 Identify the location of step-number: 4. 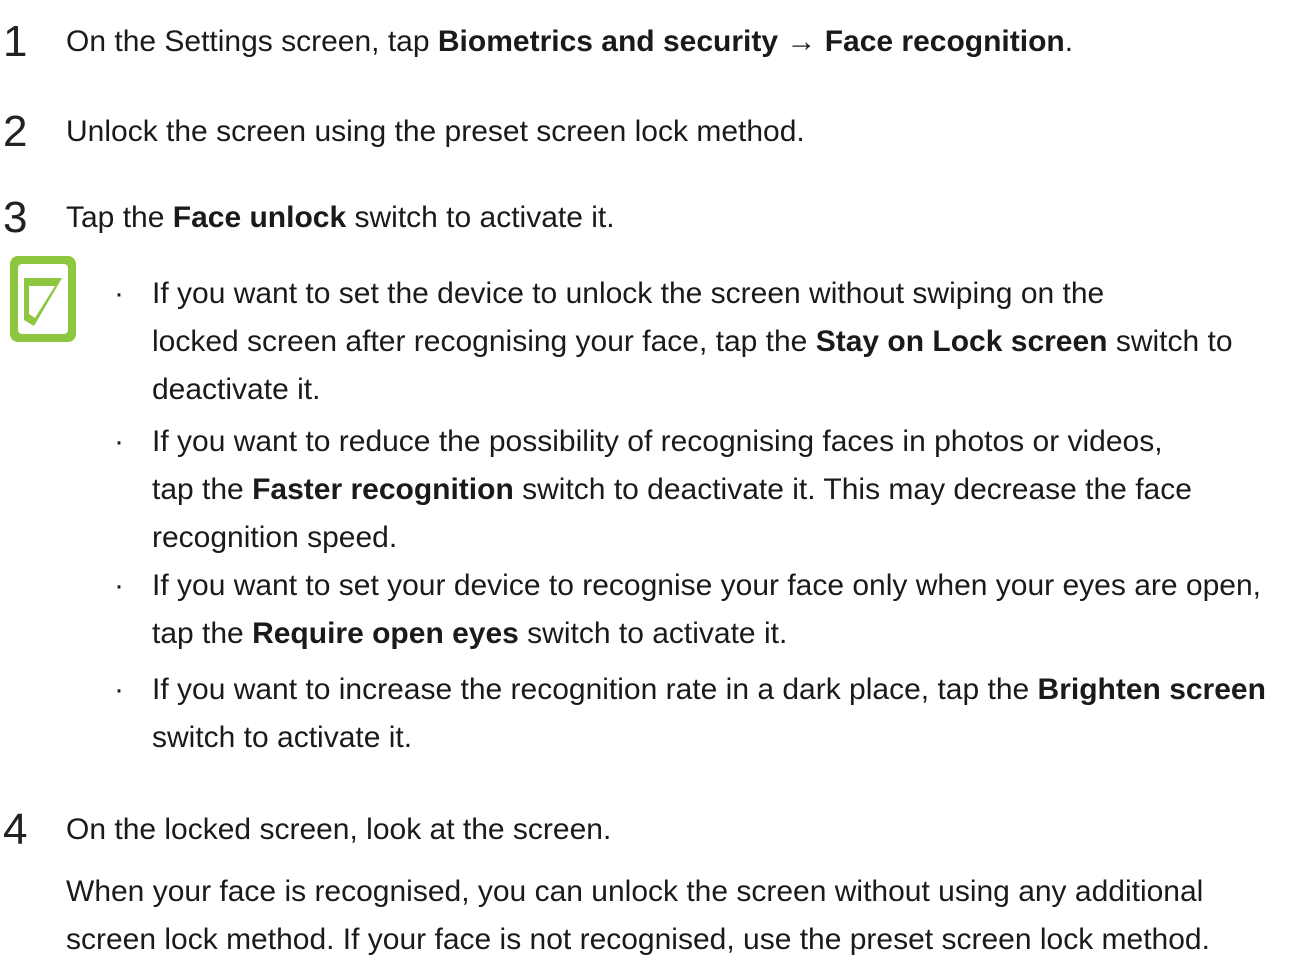
(15, 829).